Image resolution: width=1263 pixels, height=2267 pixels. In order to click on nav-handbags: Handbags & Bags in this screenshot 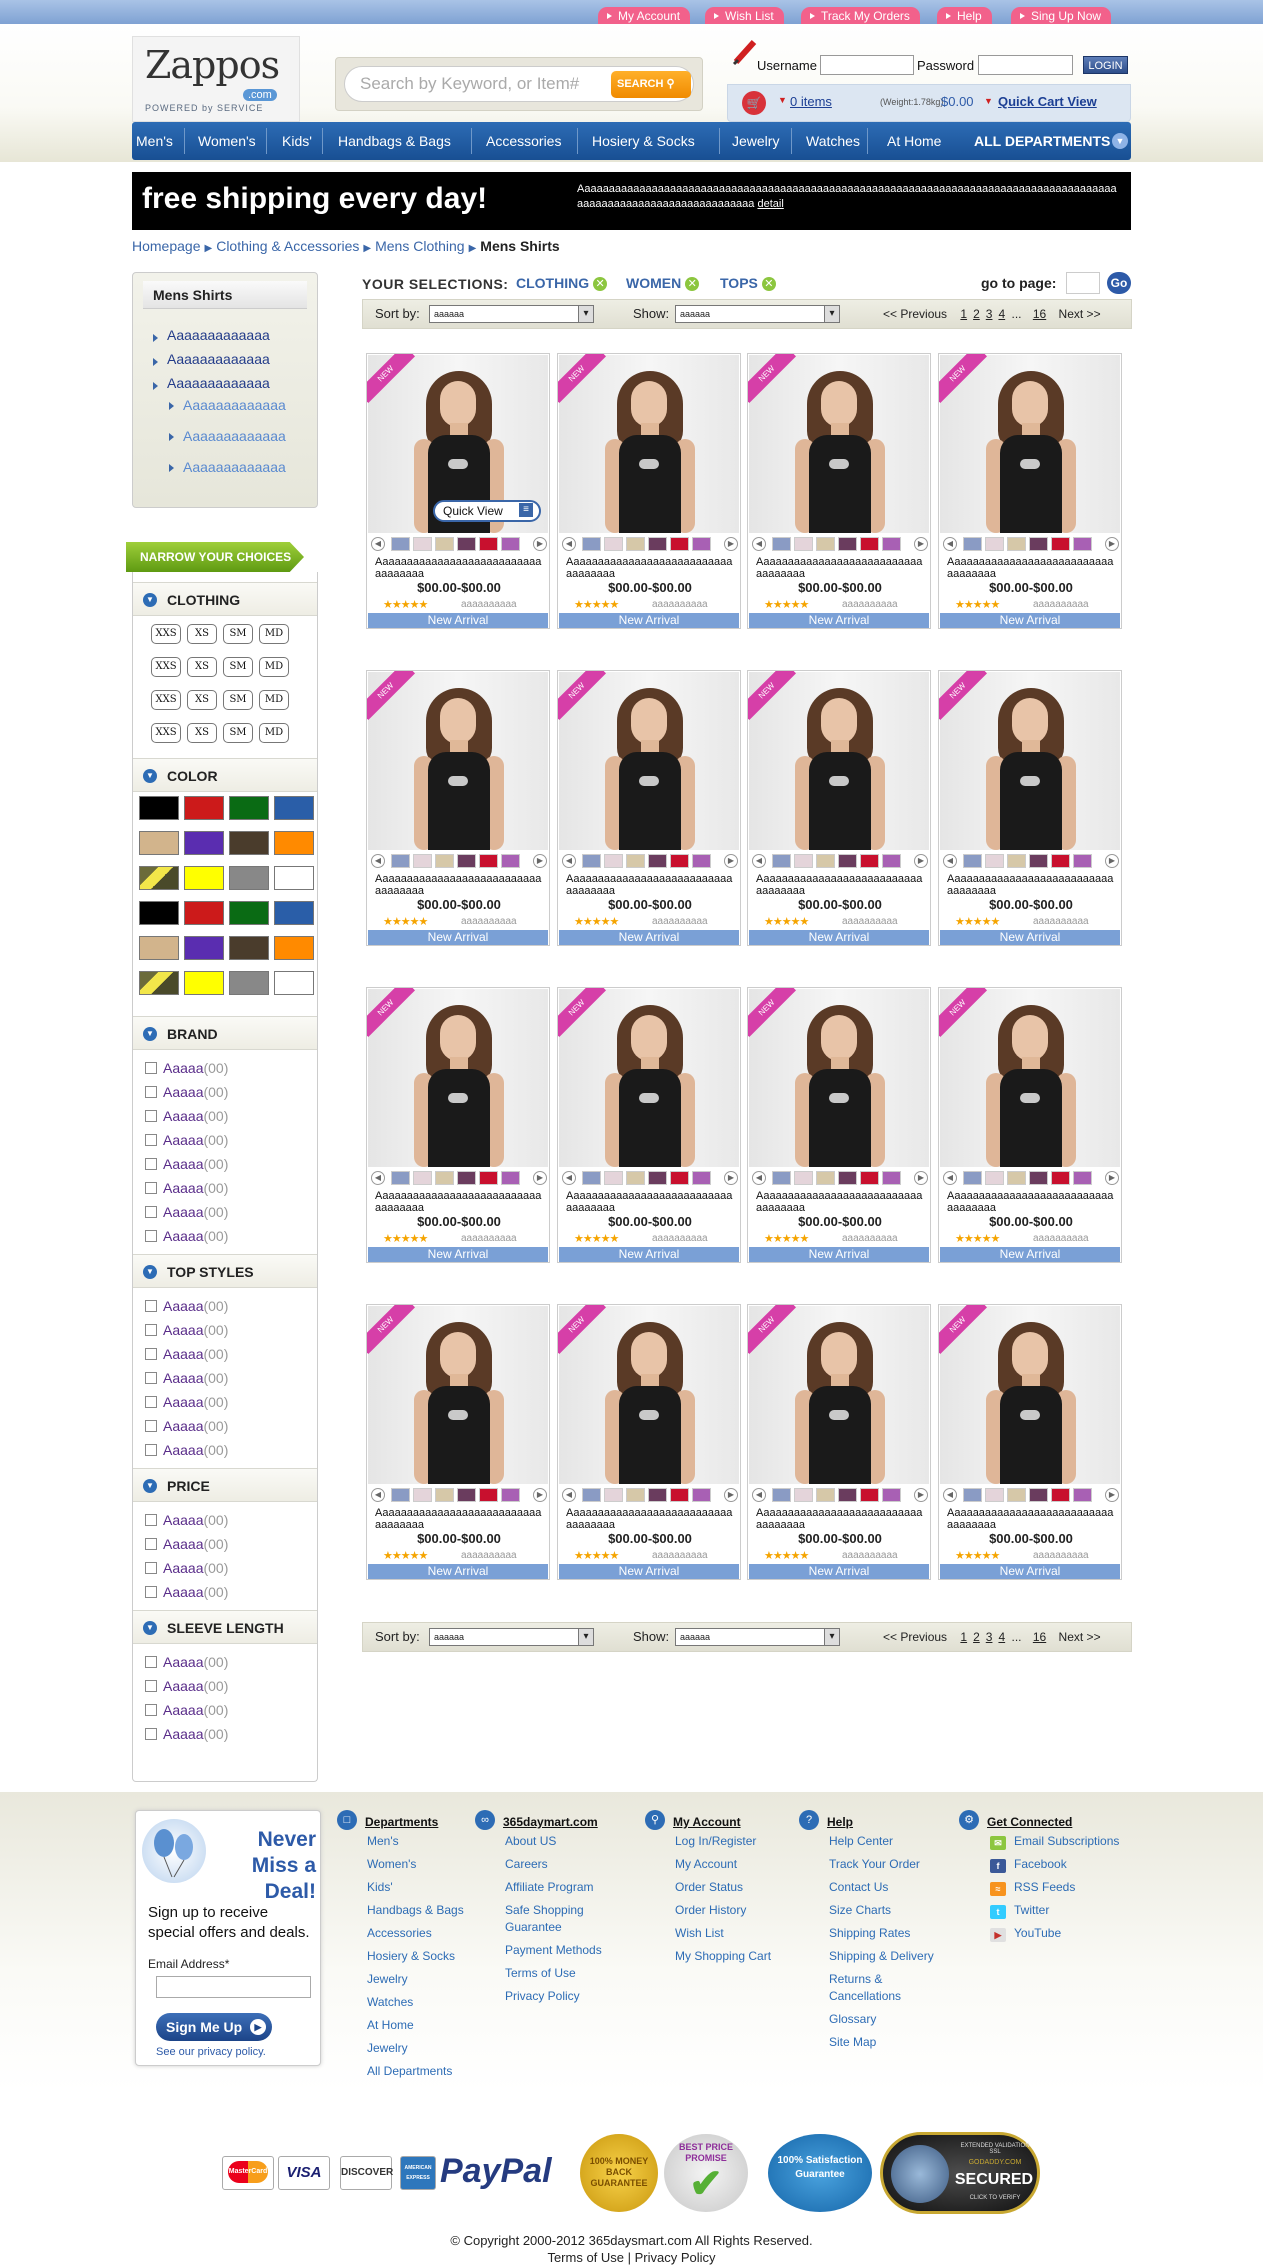, I will do `click(394, 141)`.